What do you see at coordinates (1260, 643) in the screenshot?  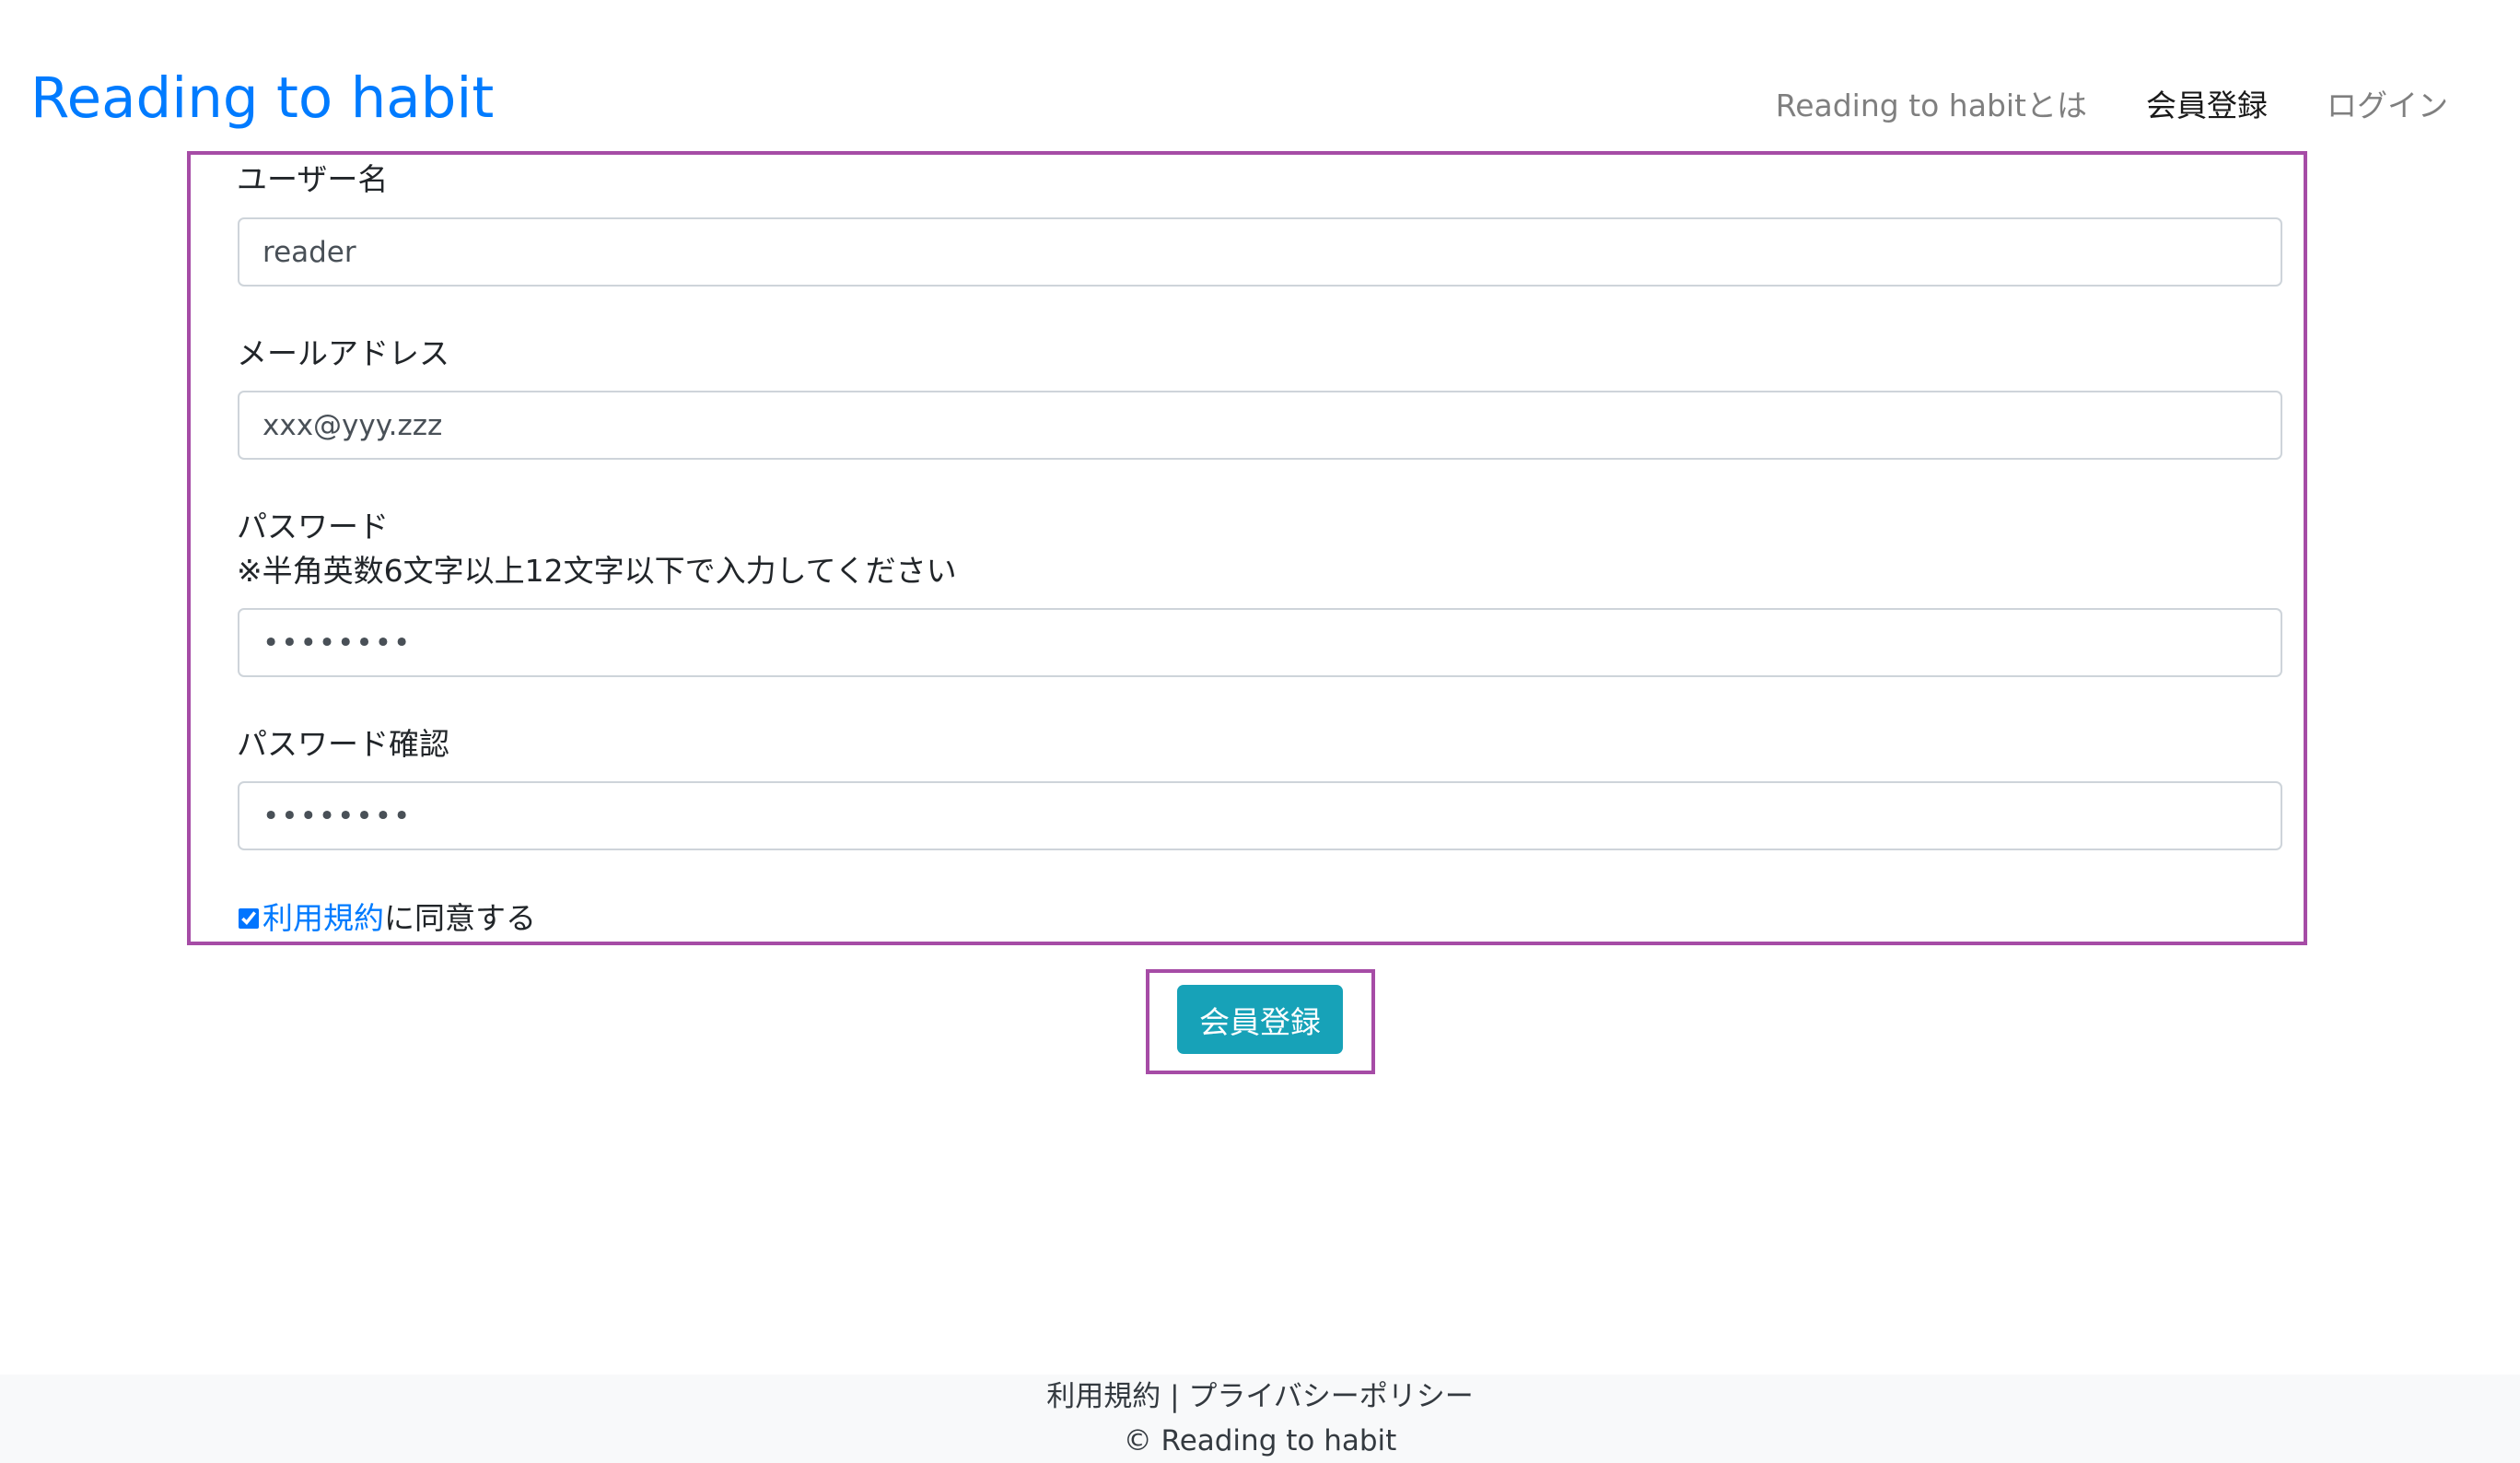 I see `password-input` at bounding box center [1260, 643].